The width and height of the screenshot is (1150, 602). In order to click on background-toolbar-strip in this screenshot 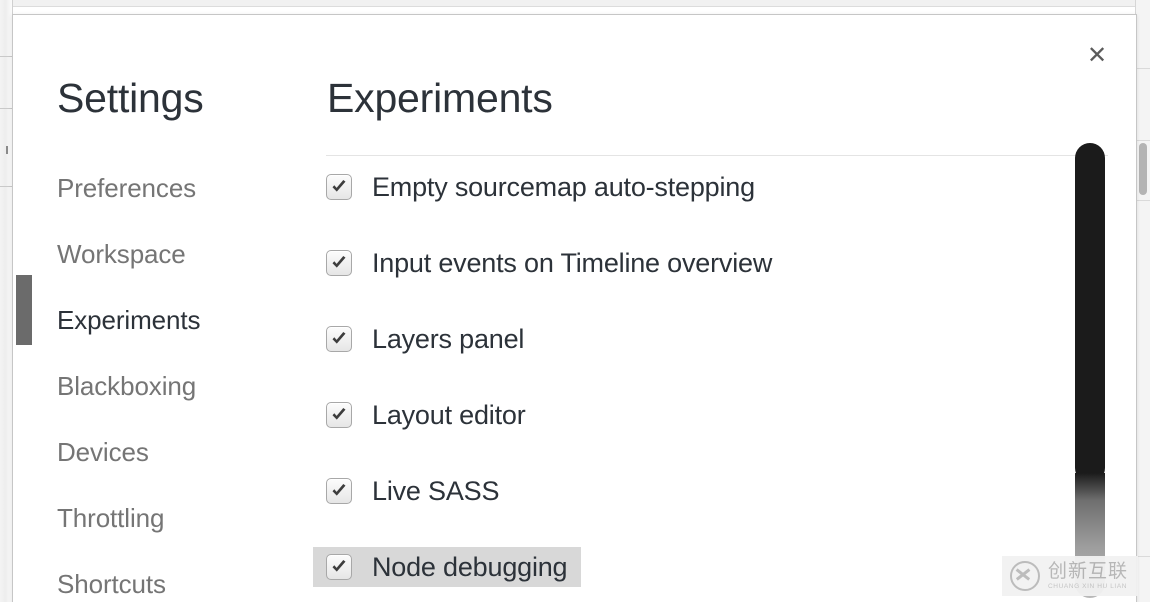, I will do `click(575, 3)`.